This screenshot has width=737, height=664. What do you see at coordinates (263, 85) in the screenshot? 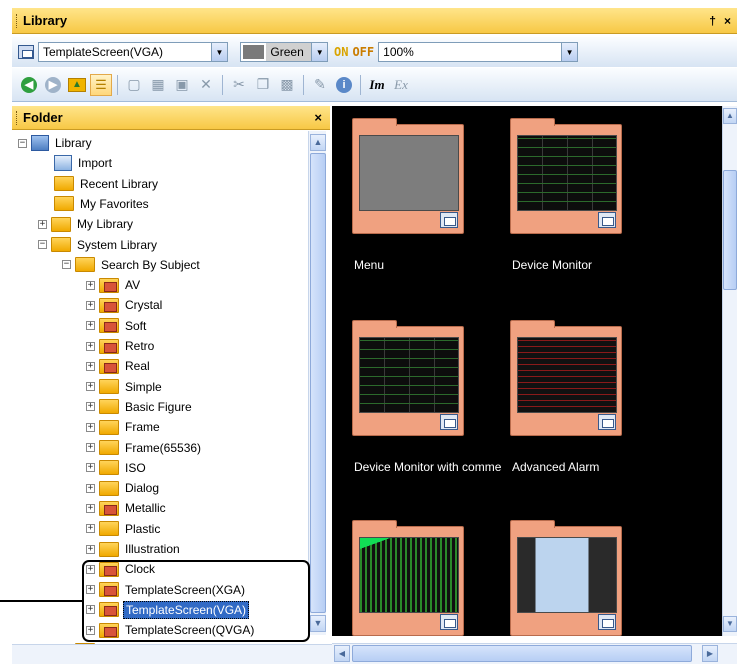
I see `copy-icon: ❐` at bounding box center [263, 85].